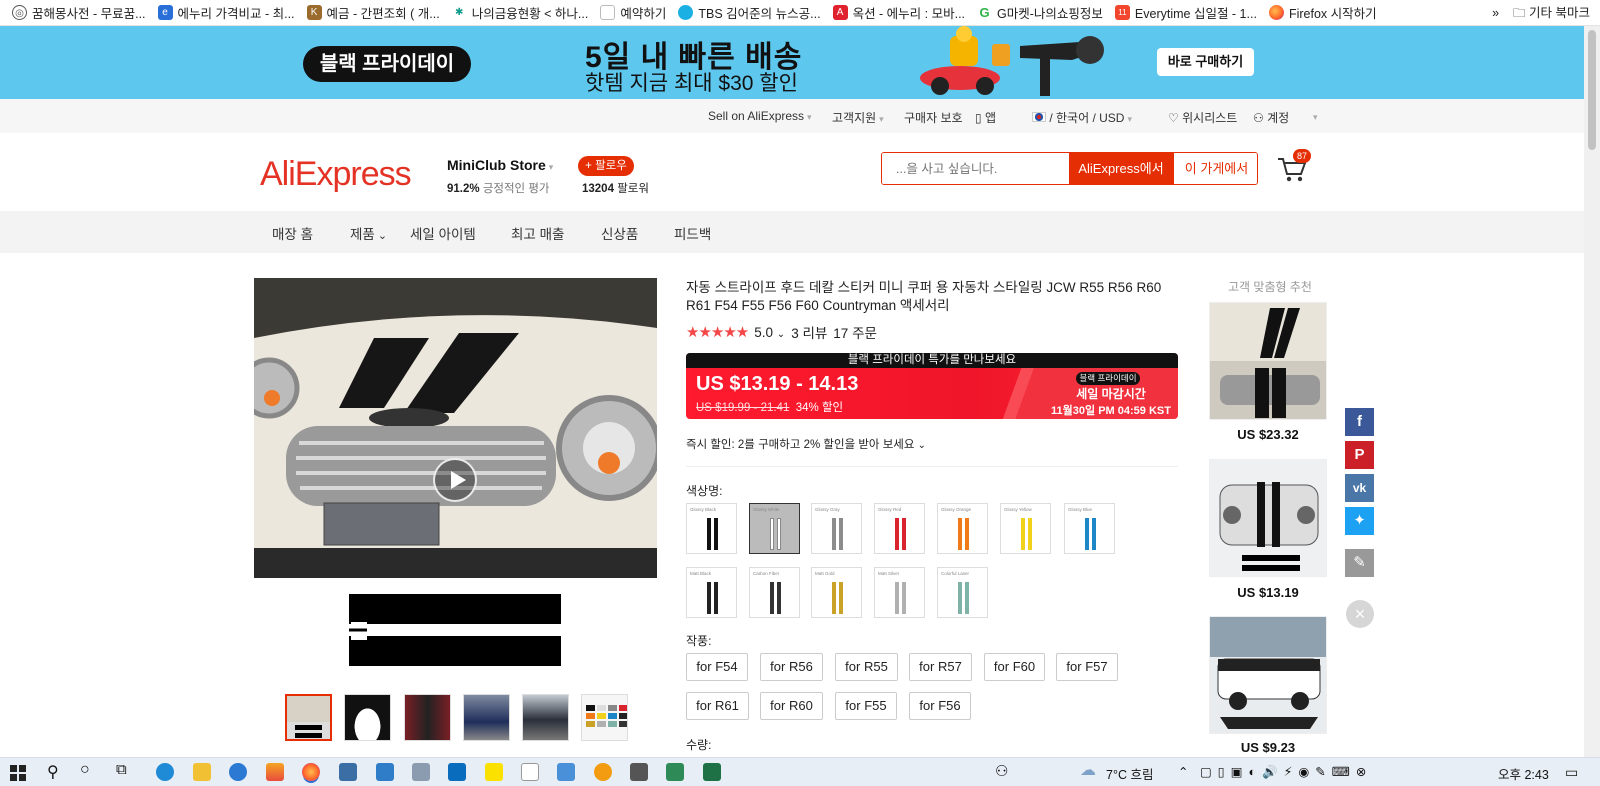  Describe the element at coordinates (455, 428) in the screenshot. I see `product-main-image` at that location.